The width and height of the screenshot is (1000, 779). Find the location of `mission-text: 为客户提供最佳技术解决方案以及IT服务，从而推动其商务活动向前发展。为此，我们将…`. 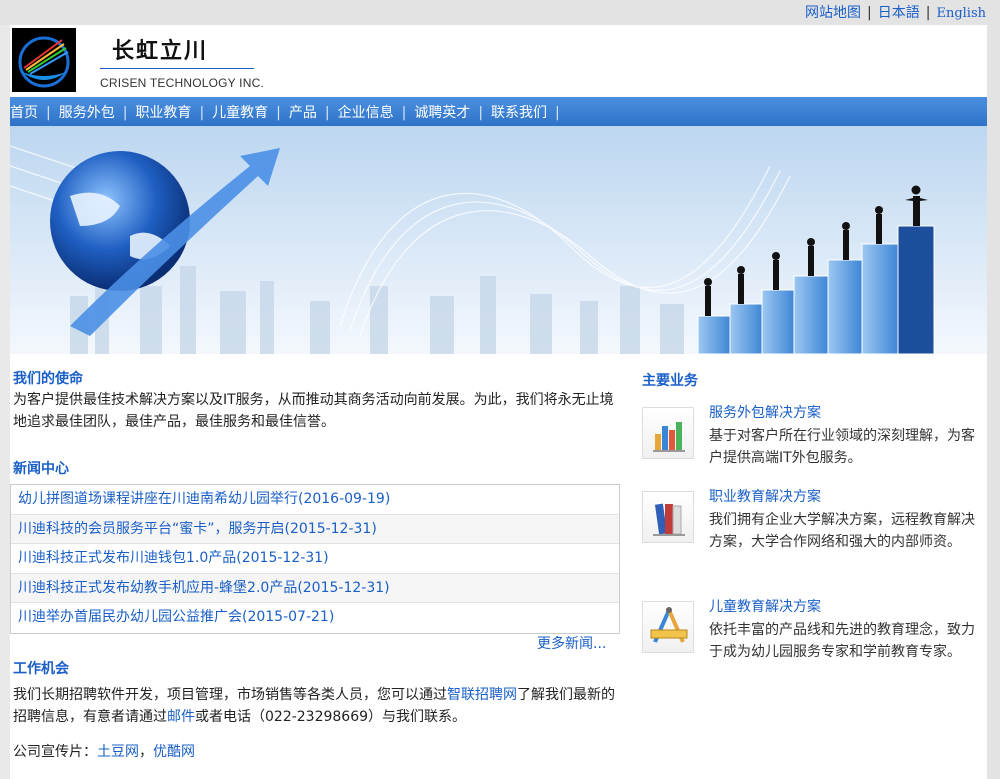

mission-text: 为客户提供最佳技术解决方案以及IT服务，从而推动其商务活动向前发展。为此，我们将… is located at coordinates (313, 411).